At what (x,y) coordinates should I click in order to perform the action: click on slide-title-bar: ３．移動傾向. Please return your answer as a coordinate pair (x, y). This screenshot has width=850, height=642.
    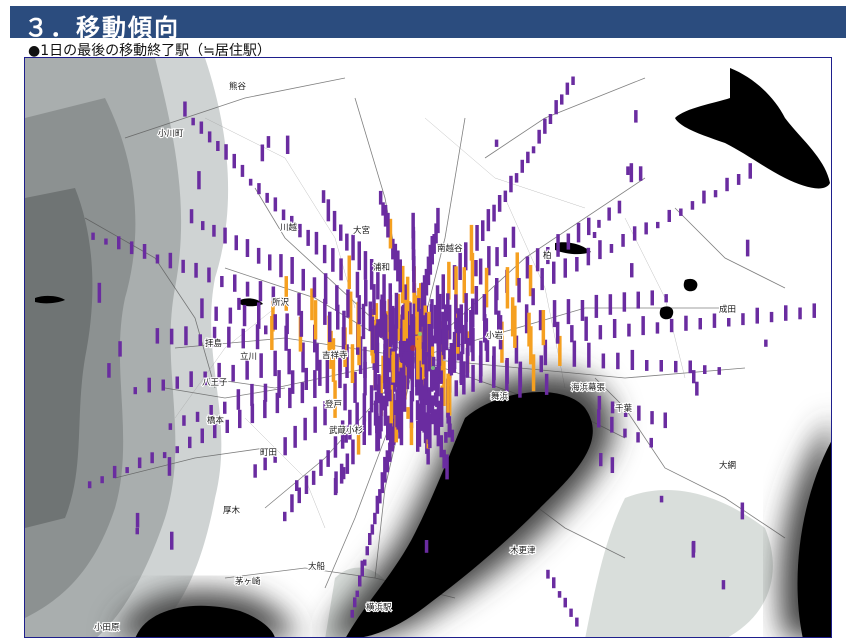
    Looking at the image, I should click on (428, 24).